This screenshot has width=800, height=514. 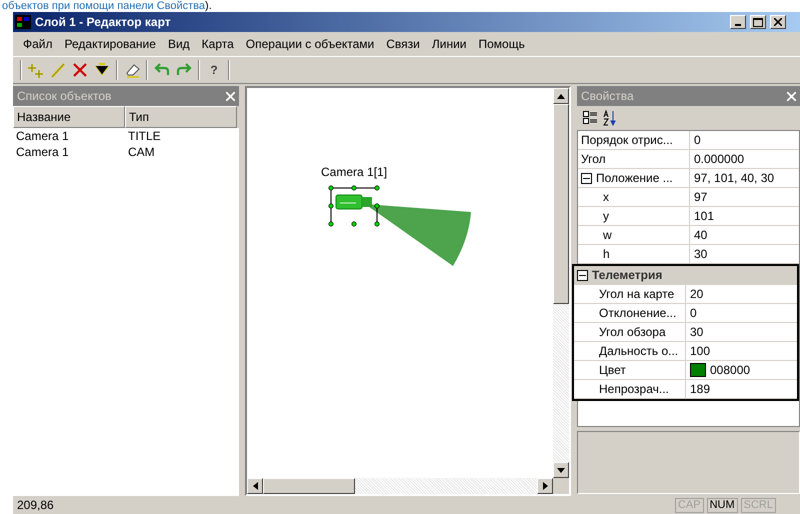 I want to click on status-indicator: NUM, so click(x=722, y=505).